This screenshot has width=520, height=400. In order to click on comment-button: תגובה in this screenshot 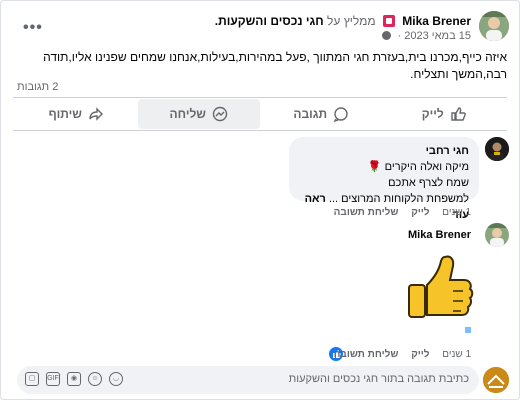, I will do `click(321, 114)`.